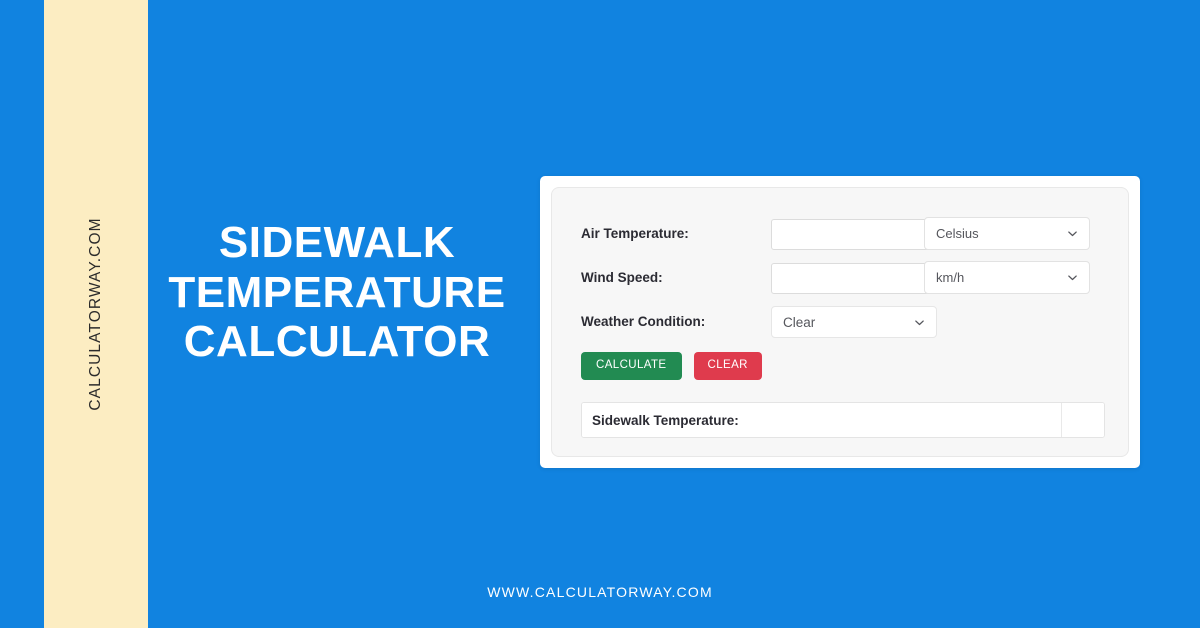  What do you see at coordinates (665, 420) in the screenshot?
I see `result-label-text: Sidewalk Temperature:` at bounding box center [665, 420].